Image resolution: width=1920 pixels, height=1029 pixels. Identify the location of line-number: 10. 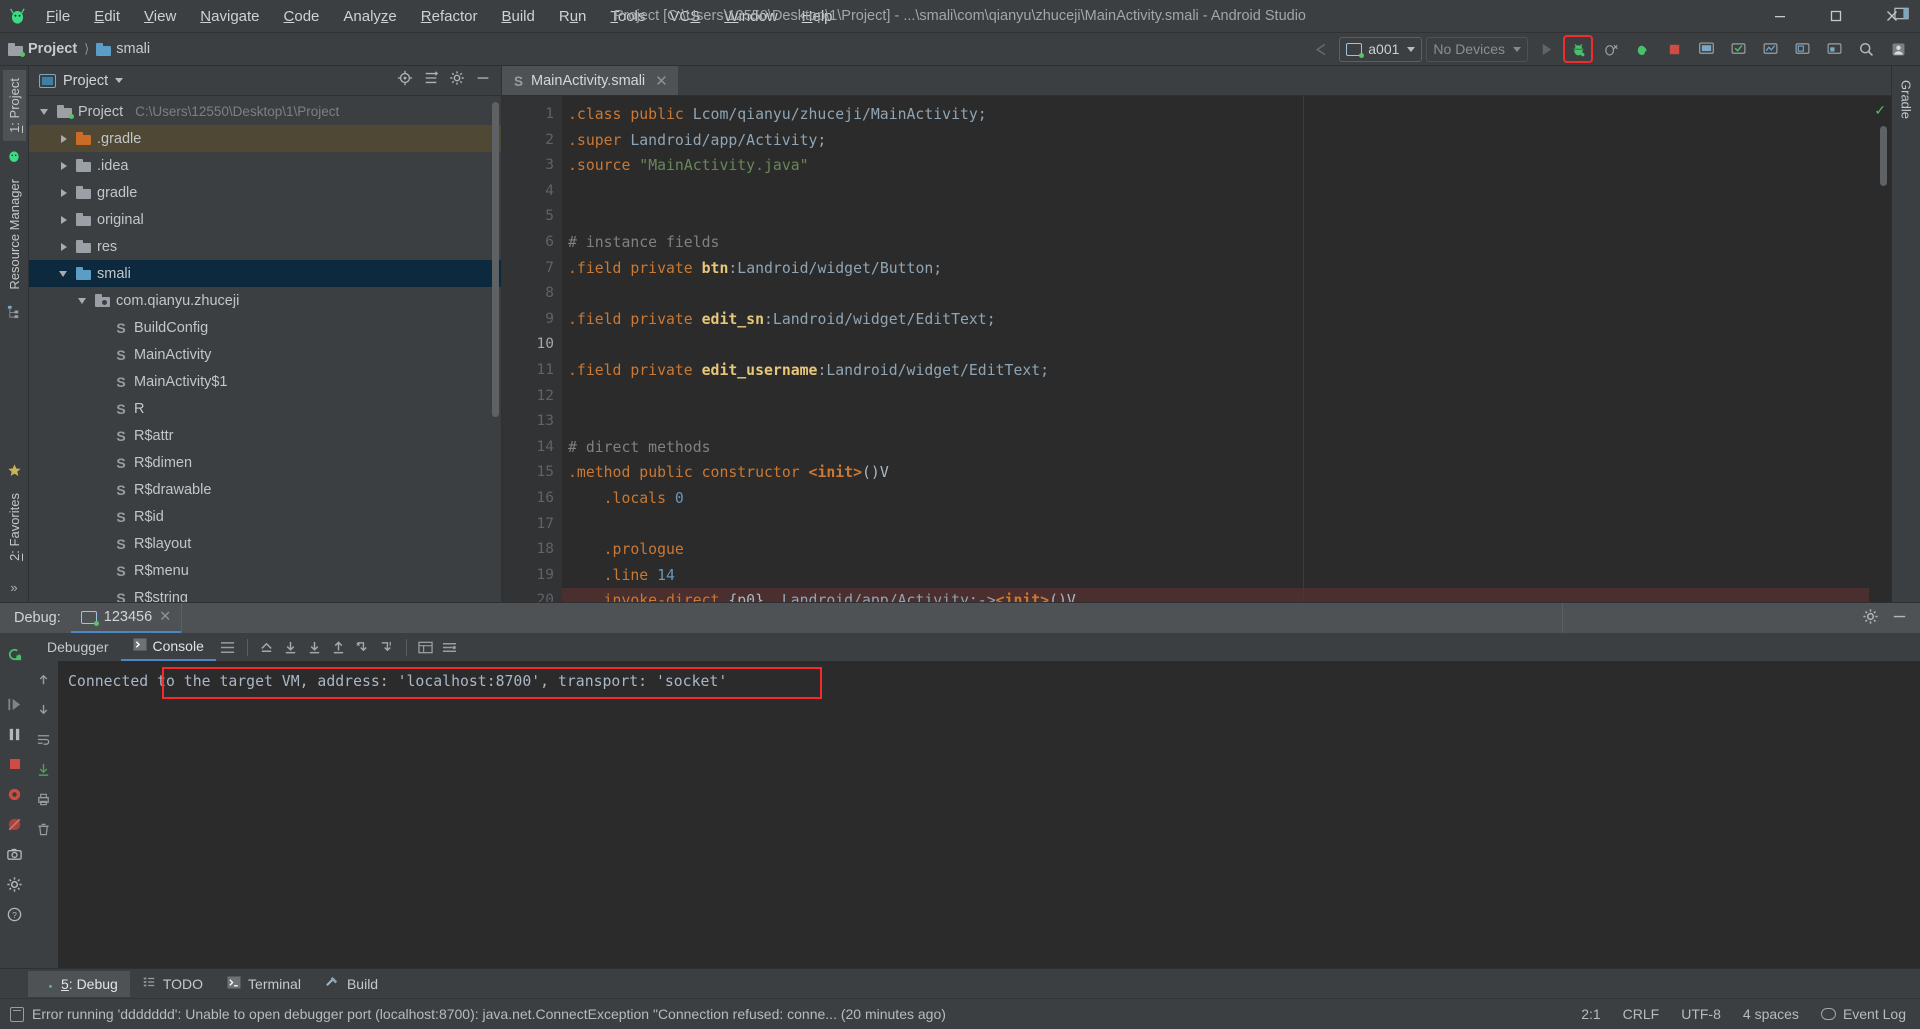
(532, 345).